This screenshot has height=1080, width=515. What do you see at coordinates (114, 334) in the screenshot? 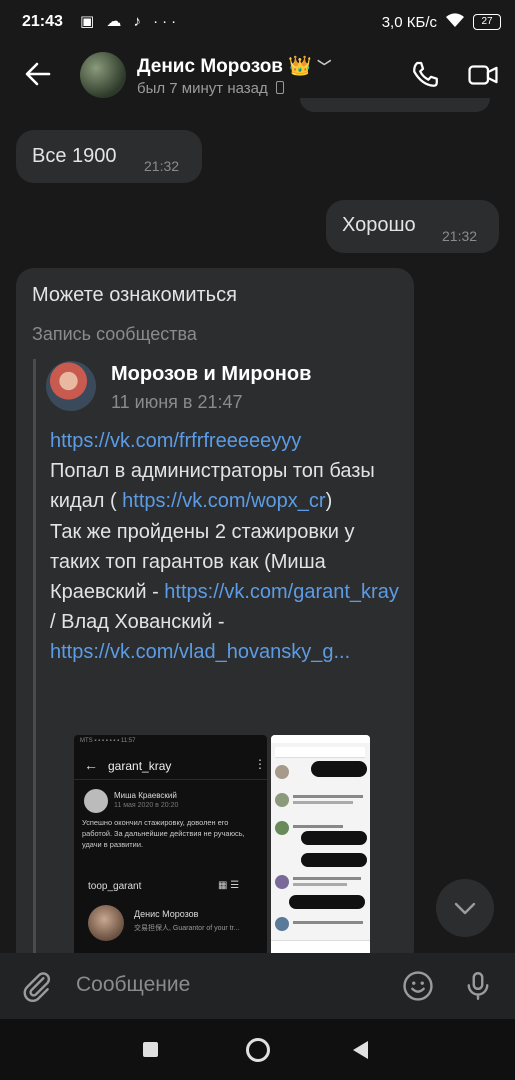
I see `post-kind-label: Запись сообщества` at bounding box center [114, 334].